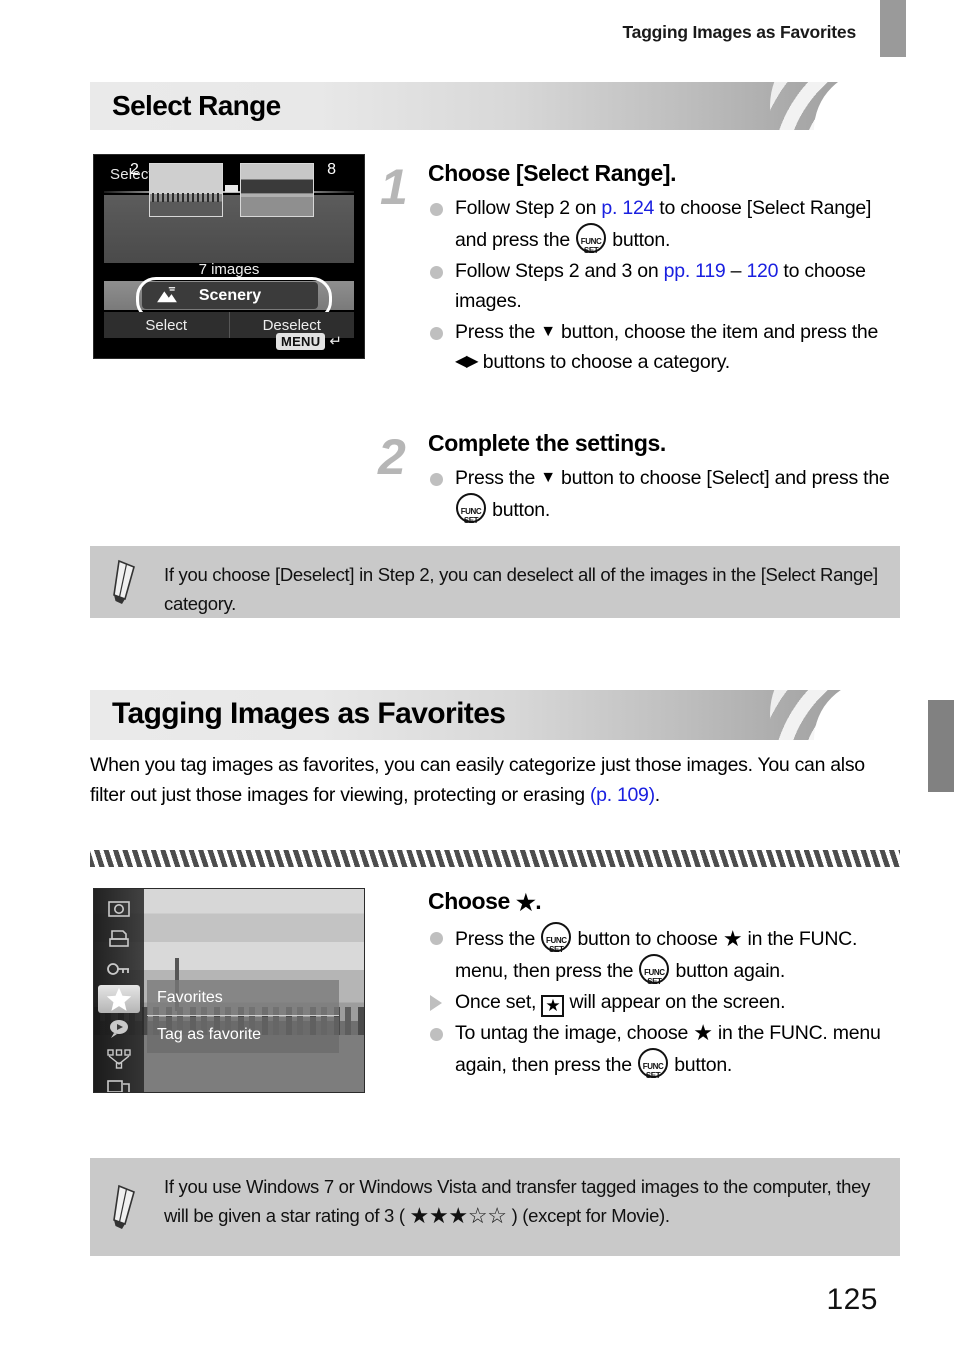  What do you see at coordinates (627, 208) in the screenshot?
I see `page-link: p. 124` at bounding box center [627, 208].